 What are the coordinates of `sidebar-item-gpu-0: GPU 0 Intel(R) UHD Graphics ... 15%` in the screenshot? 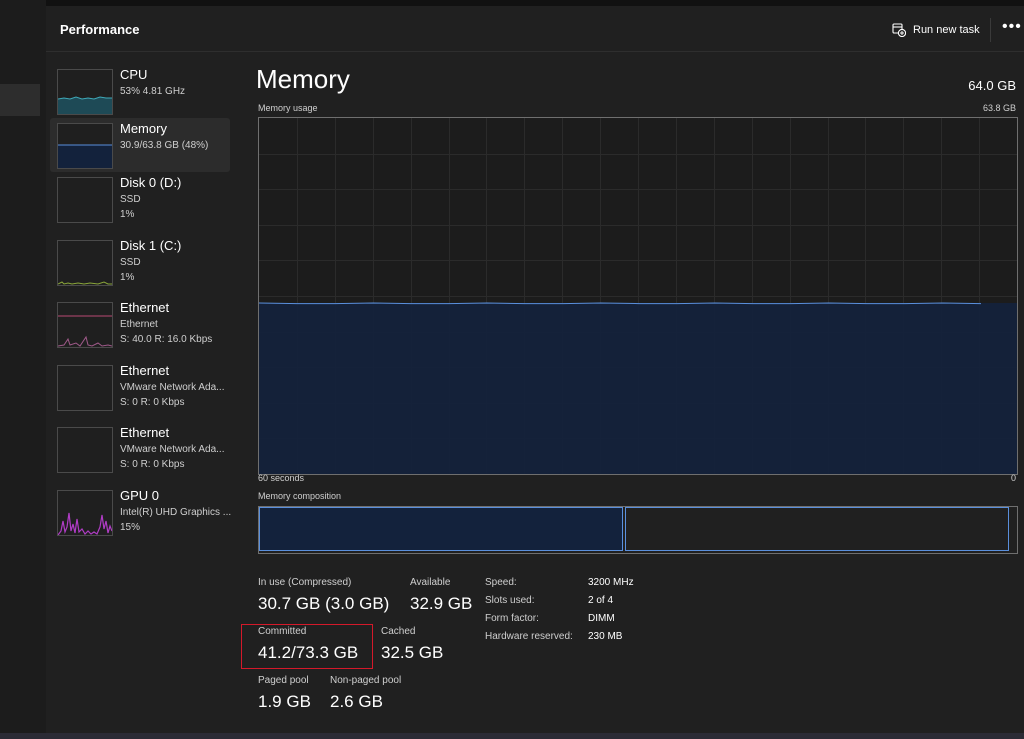 It's located at (141, 512).